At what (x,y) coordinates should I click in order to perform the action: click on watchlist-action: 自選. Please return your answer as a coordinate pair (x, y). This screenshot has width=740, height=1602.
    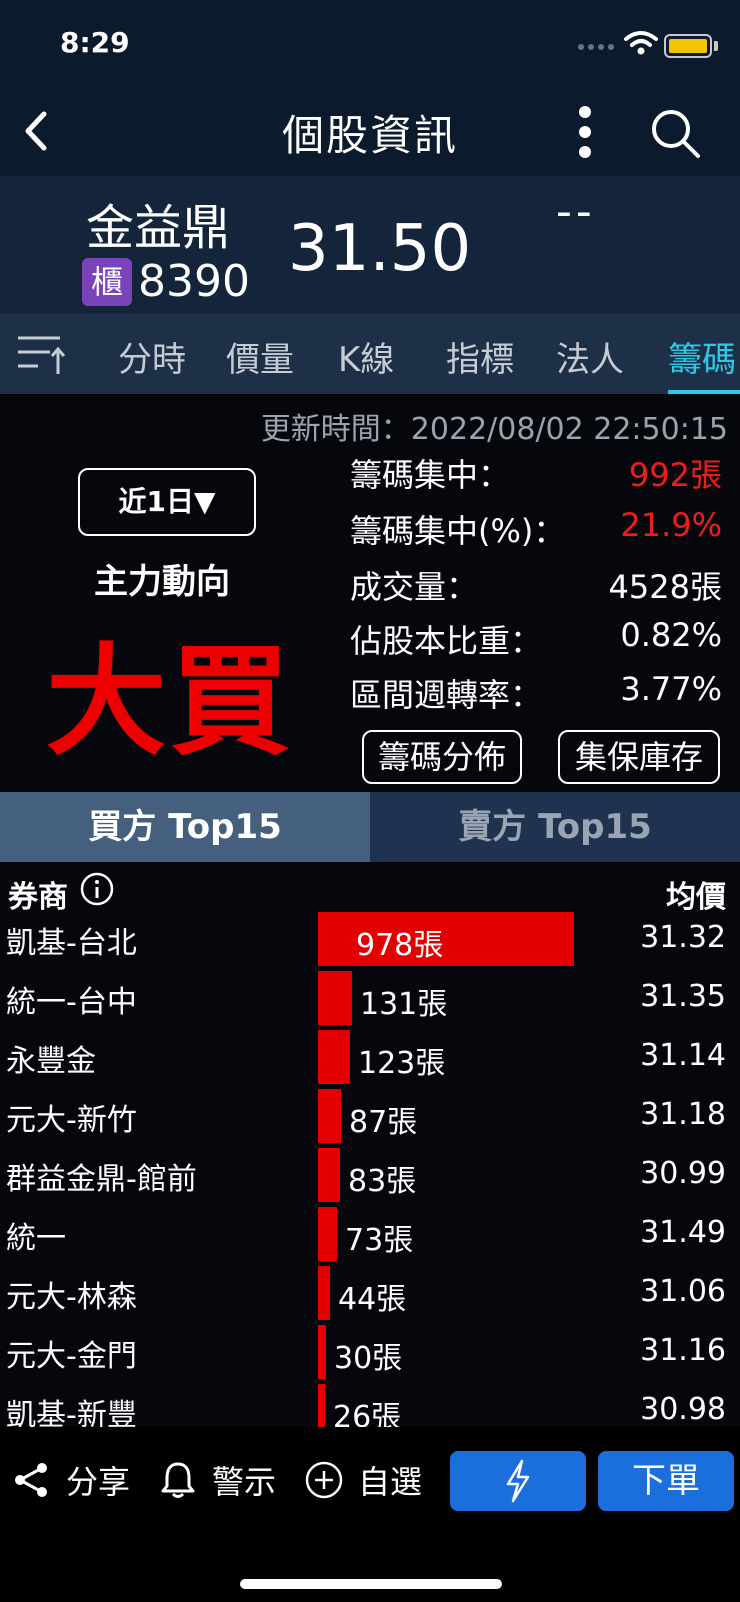
    Looking at the image, I should click on (363, 1480).